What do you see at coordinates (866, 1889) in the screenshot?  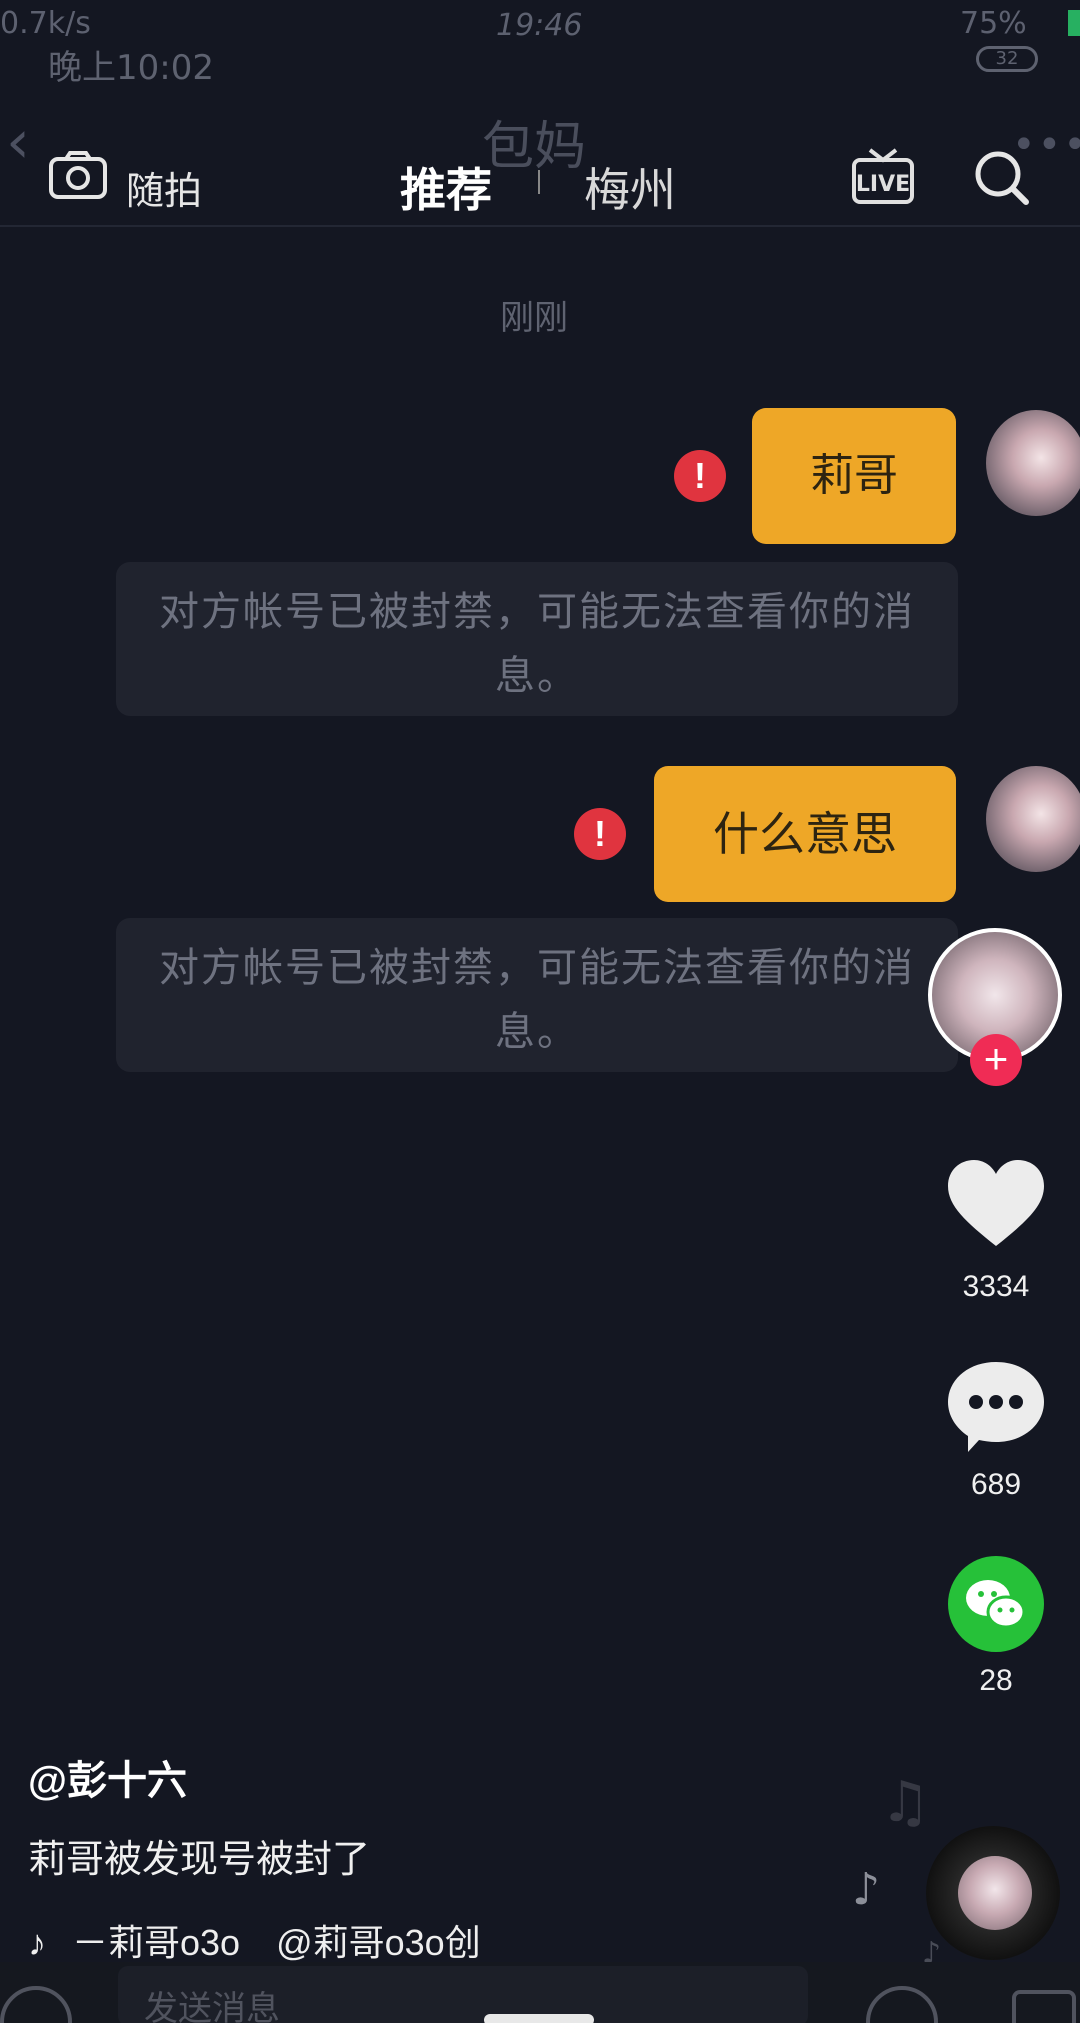 I see `floating-note-icon: ♪` at bounding box center [866, 1889].